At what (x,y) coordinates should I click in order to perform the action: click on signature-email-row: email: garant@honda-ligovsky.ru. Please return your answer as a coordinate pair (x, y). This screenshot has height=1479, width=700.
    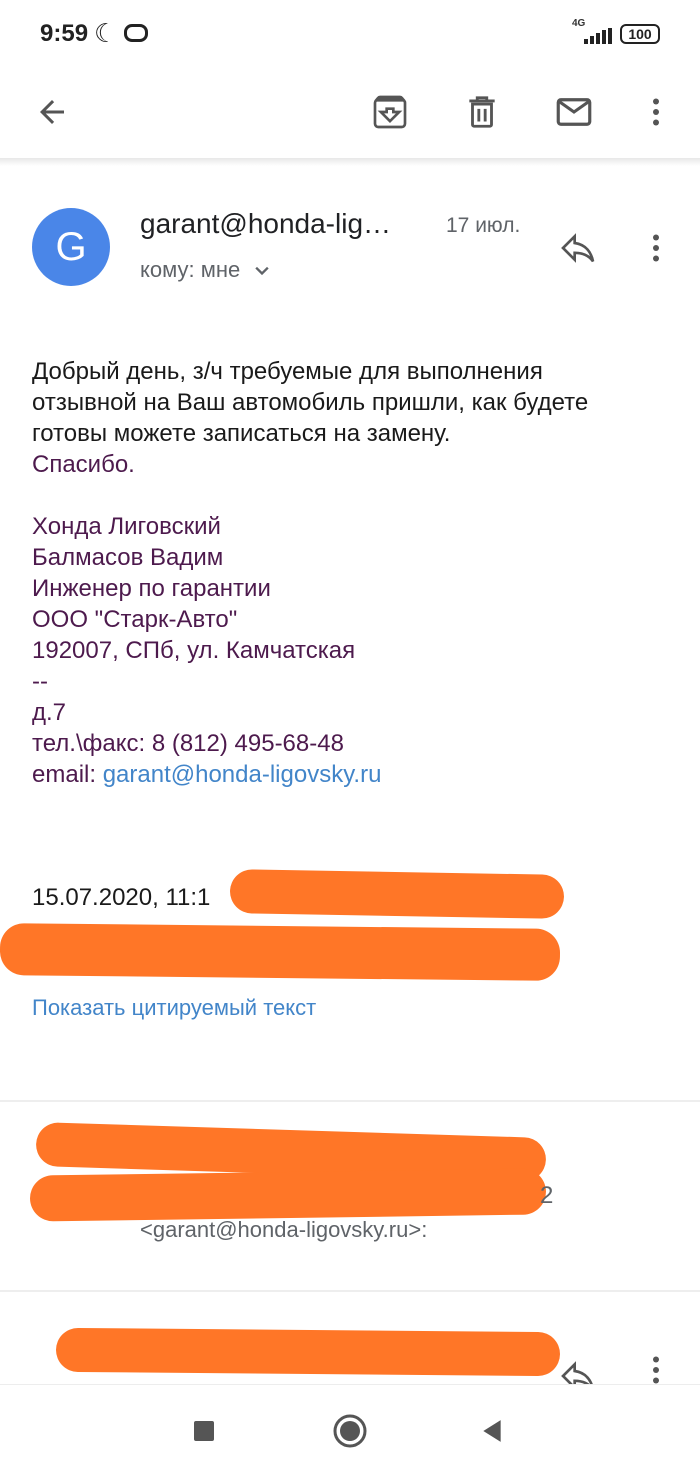
    Looking at the image, I should click on (206, 774).